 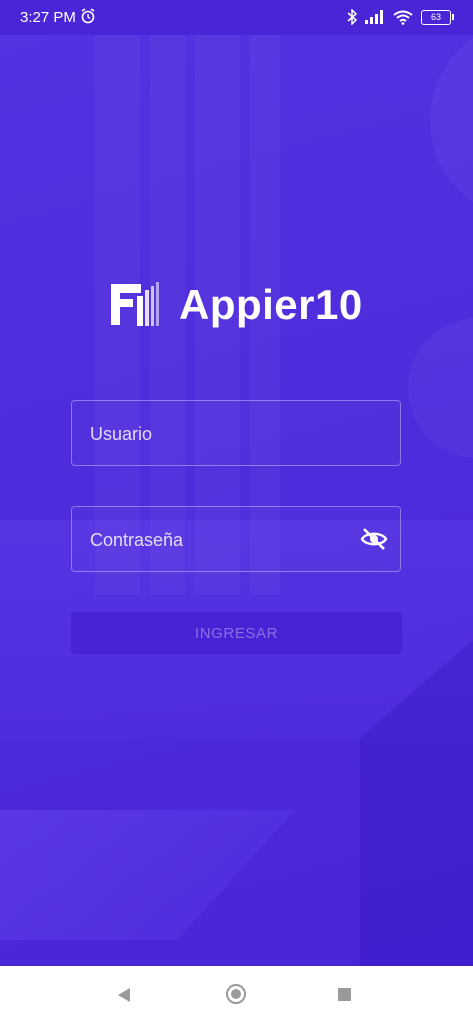 I want to click on brand-logo: Appier10, so click(x=236, y=305).